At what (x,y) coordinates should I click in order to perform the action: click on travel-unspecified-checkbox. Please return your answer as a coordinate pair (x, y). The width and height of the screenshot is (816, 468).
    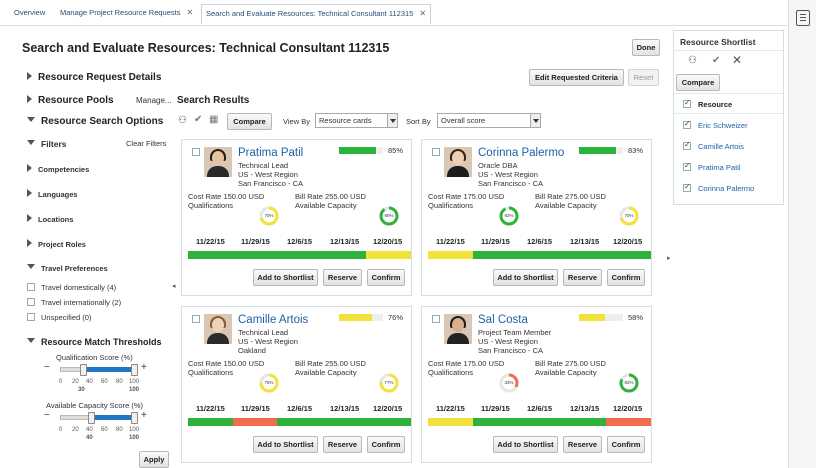
    Looking at the image, I should click on (31, 317).